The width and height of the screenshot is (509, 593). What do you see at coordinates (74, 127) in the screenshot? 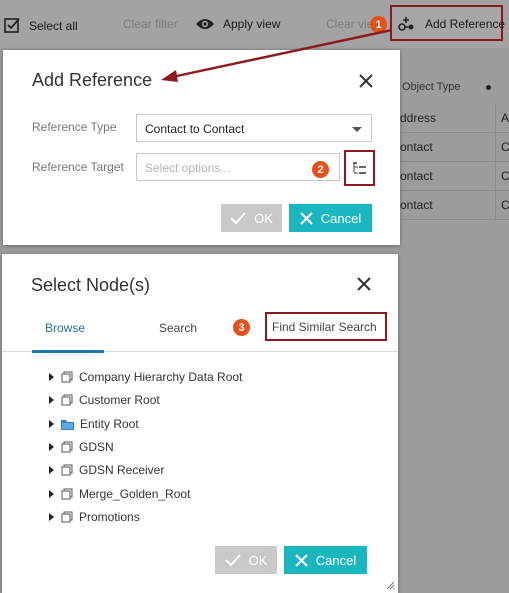
I see `reference-type-label: Reference Type` at bounding box center [74, 127].